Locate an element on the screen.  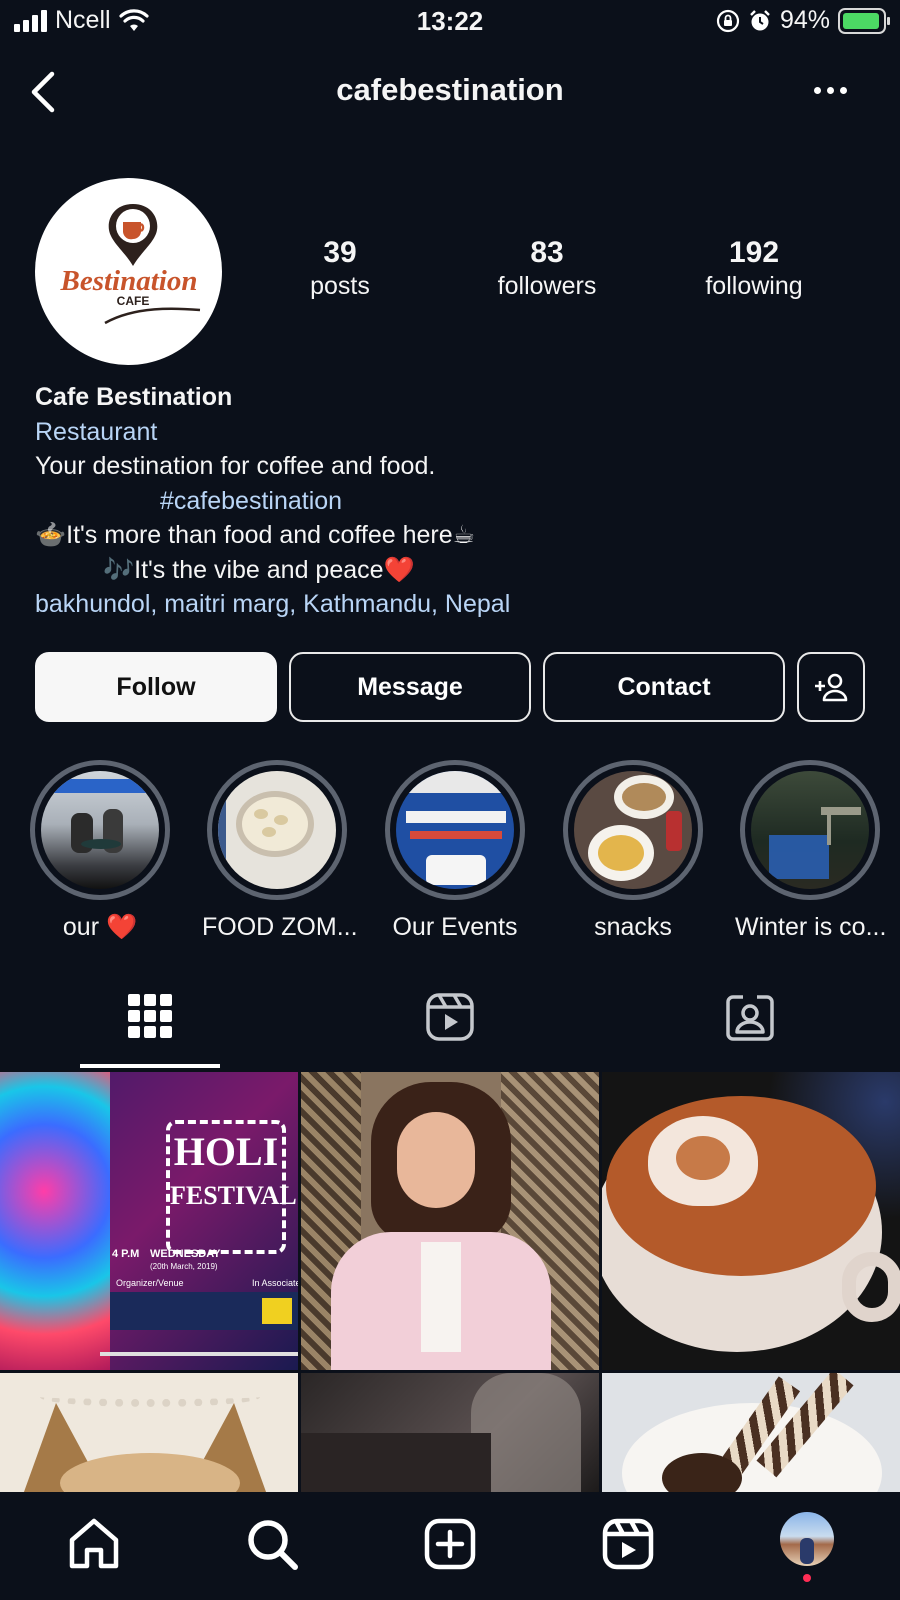
profile-username: cafebestination is located at coordinates (450, 89).